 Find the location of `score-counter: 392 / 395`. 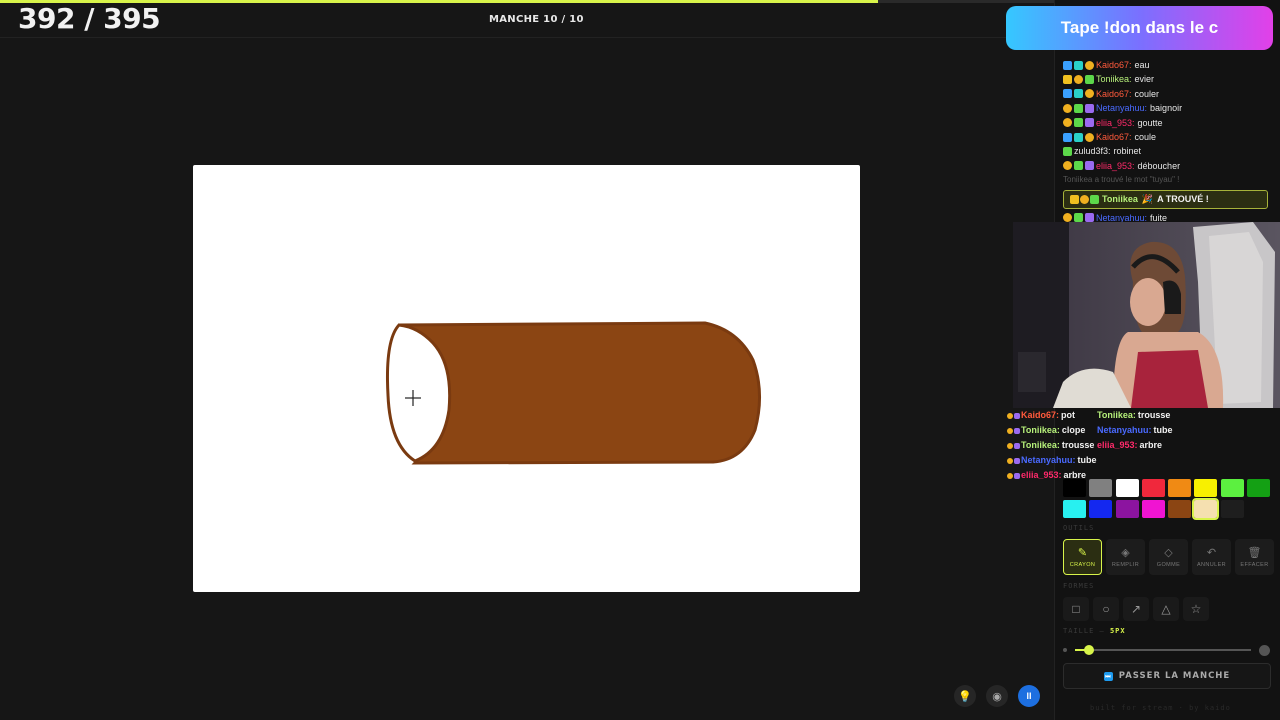

score-counter: 392 / 395 is located at coordinates (89, 18).